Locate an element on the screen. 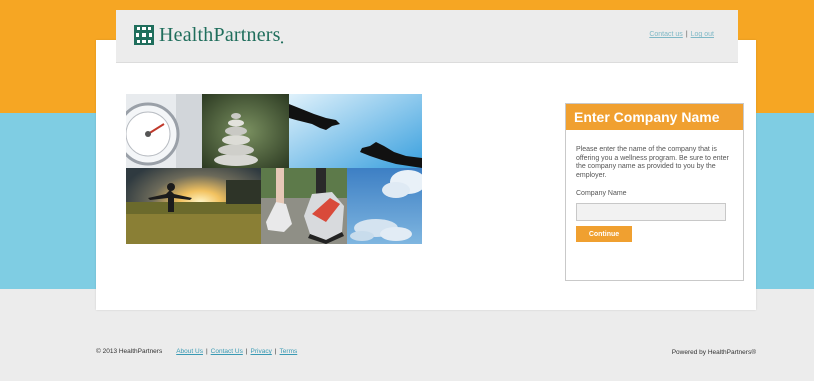  logo-text: HealthPartners is located at coordinates (220, 34).